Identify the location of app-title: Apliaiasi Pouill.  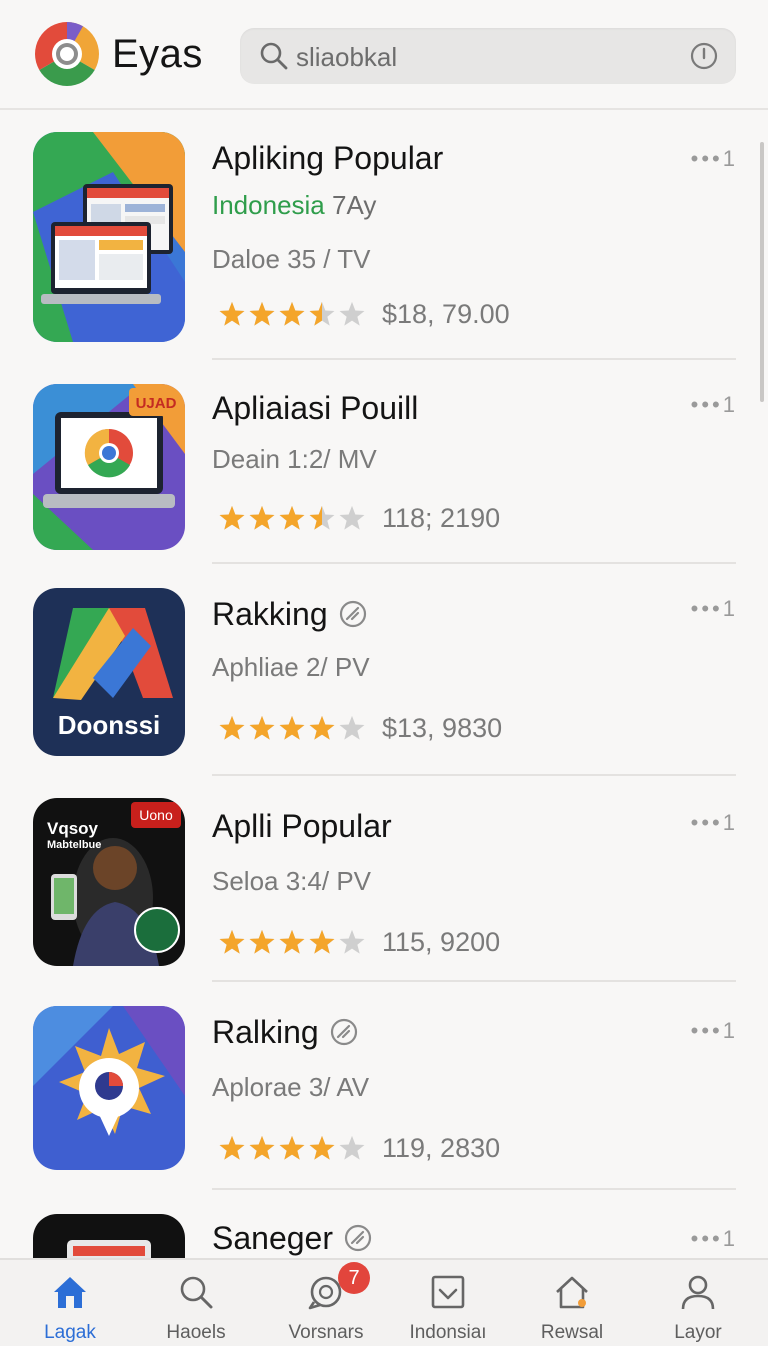
(315, 408).